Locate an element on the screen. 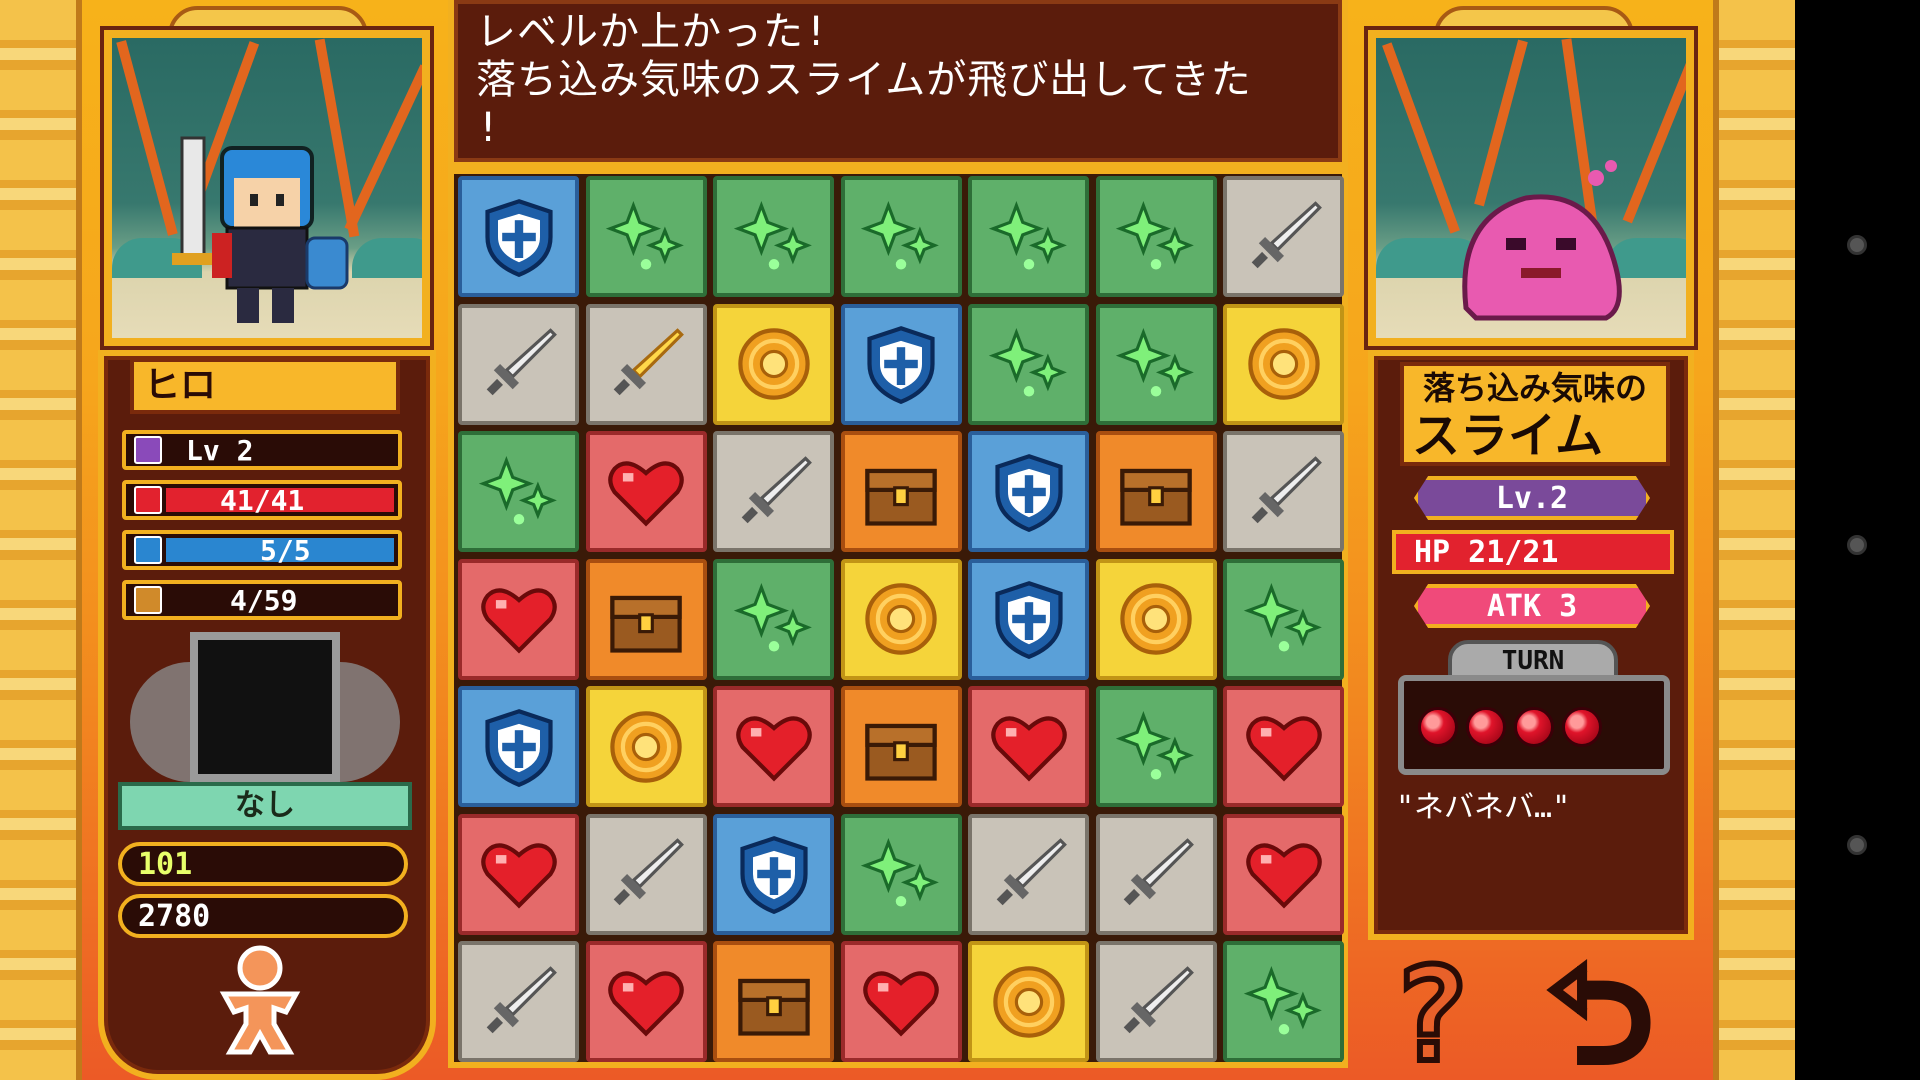 The width and height of the screenshot is (1920, 1080). slime-sprite is located at coordinates (1542, 240).